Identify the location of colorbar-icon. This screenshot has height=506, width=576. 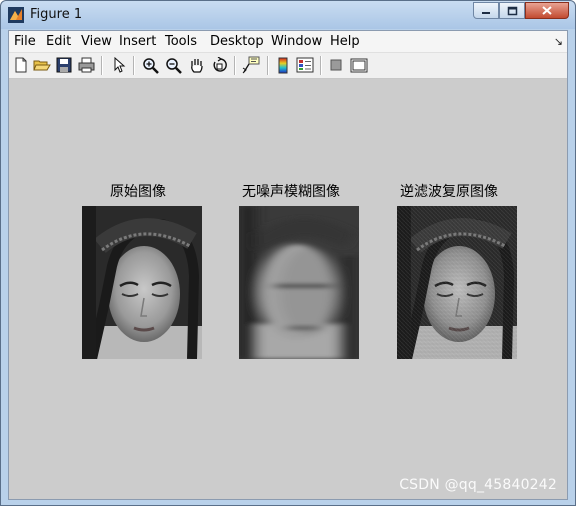
(283, 65).